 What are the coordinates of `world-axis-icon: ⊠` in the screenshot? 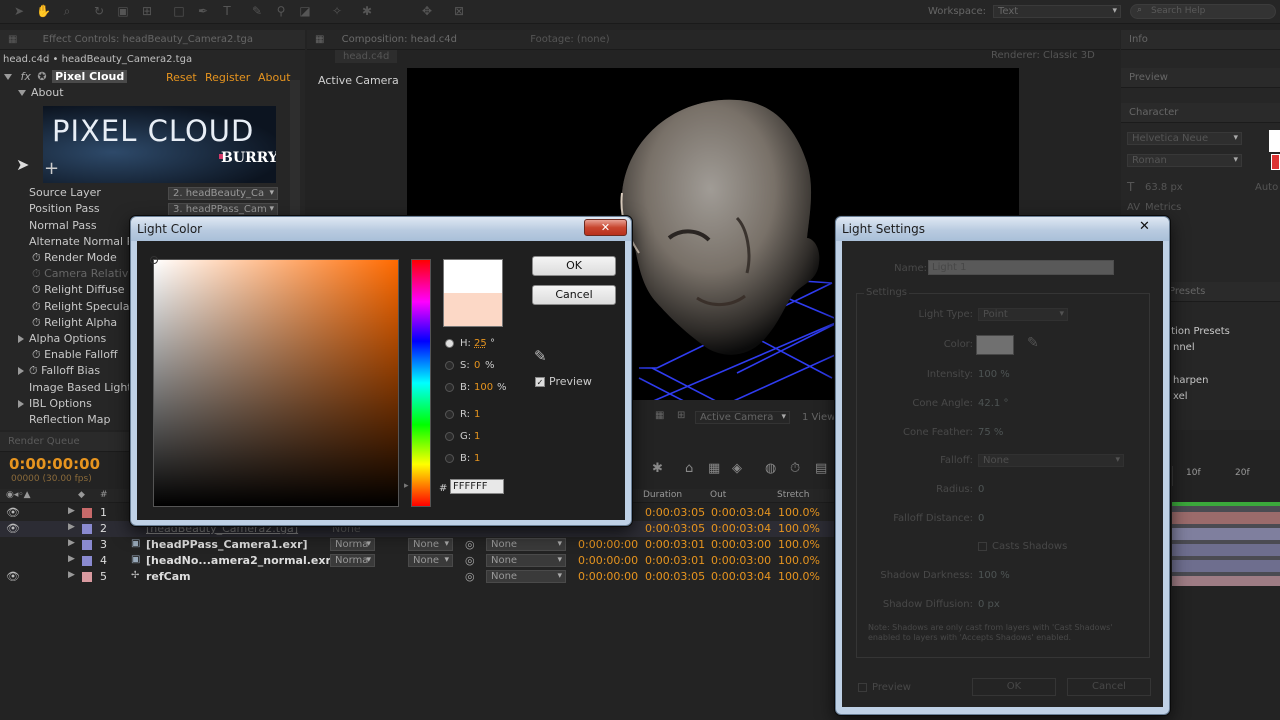 It's located at (459, 11).